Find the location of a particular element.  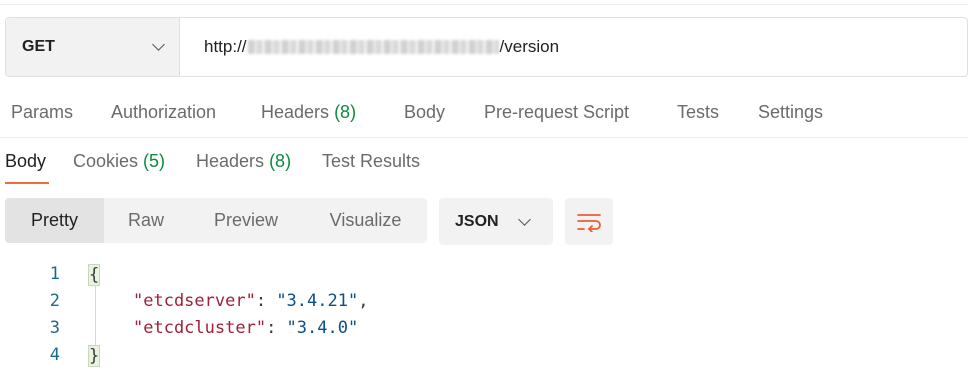

tab-body: Body is located at coordinates (424, 112).